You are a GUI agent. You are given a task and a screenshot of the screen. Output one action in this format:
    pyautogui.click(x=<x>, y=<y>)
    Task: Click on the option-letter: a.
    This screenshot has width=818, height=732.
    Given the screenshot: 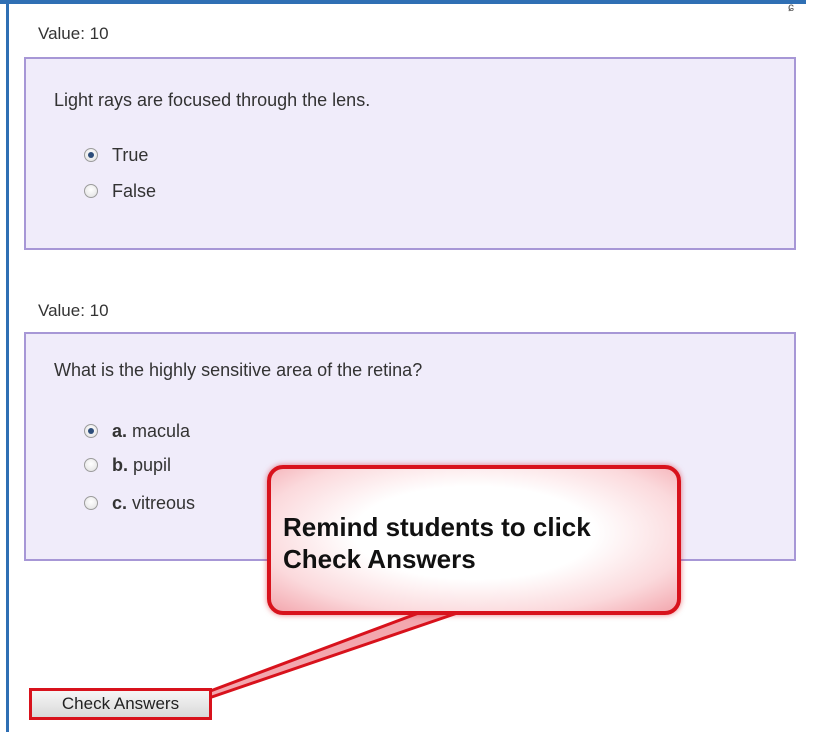 What is the action you would take?
    pyautogui.click(x=120, y=430)
    